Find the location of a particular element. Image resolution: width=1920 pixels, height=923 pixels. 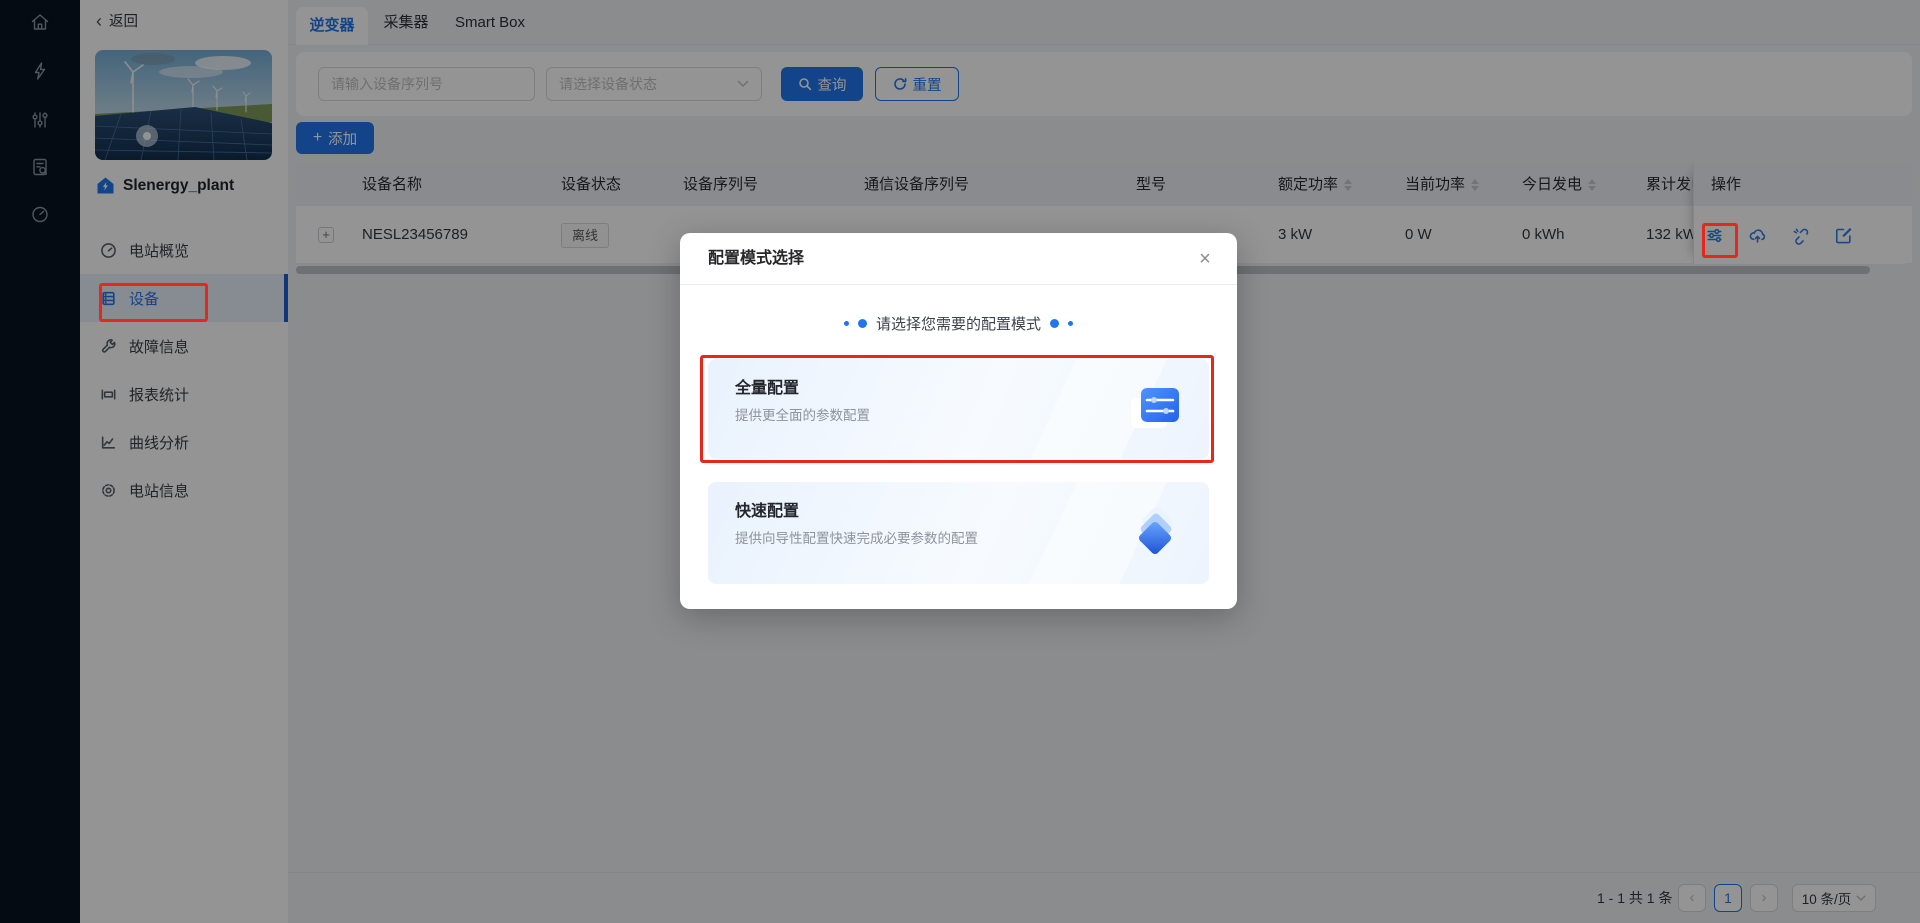

modal-header: 配置模式选择 × is located at coordinates (958, 259).